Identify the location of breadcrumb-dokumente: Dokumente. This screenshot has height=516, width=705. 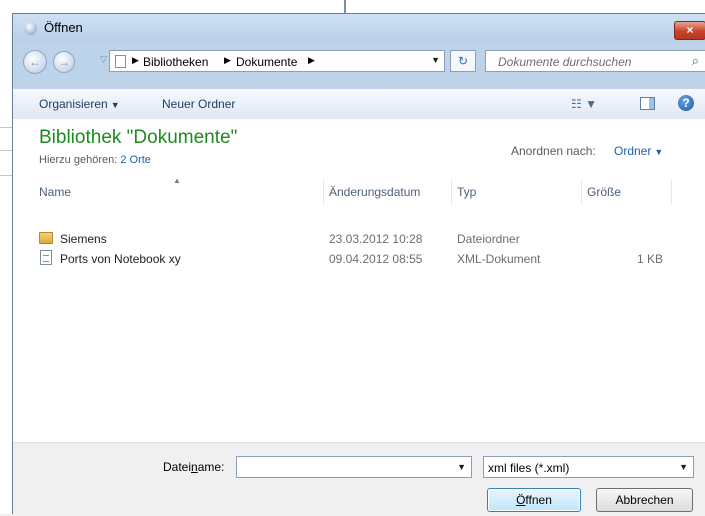
(266, 62).